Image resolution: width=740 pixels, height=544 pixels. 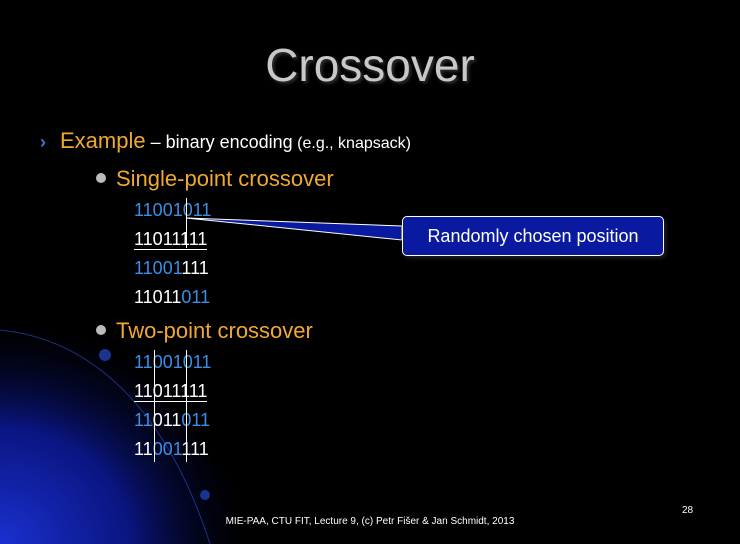 I want to click on two-row-3: 11011011, so click(x=172, y=420).